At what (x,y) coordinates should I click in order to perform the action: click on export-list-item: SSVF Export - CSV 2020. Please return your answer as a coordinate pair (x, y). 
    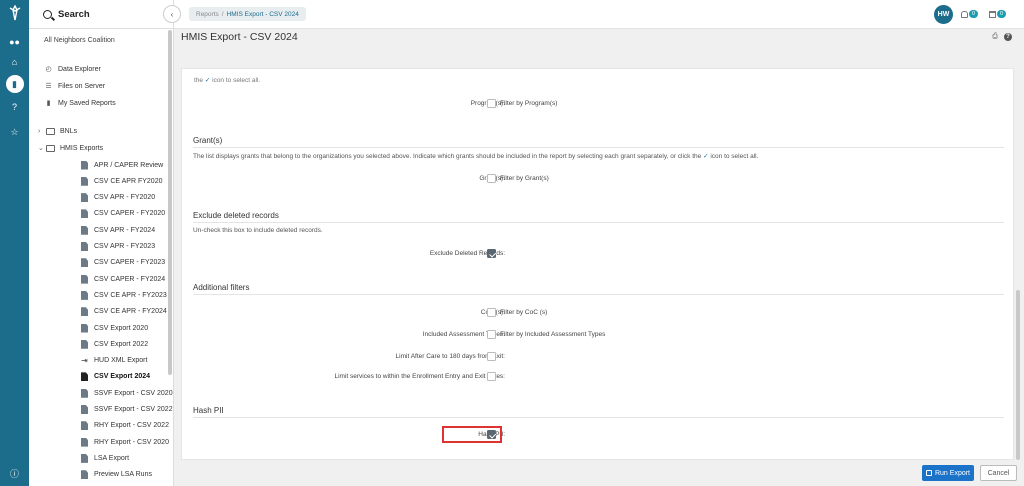
    Looking at the image, I should click on (127, 393).